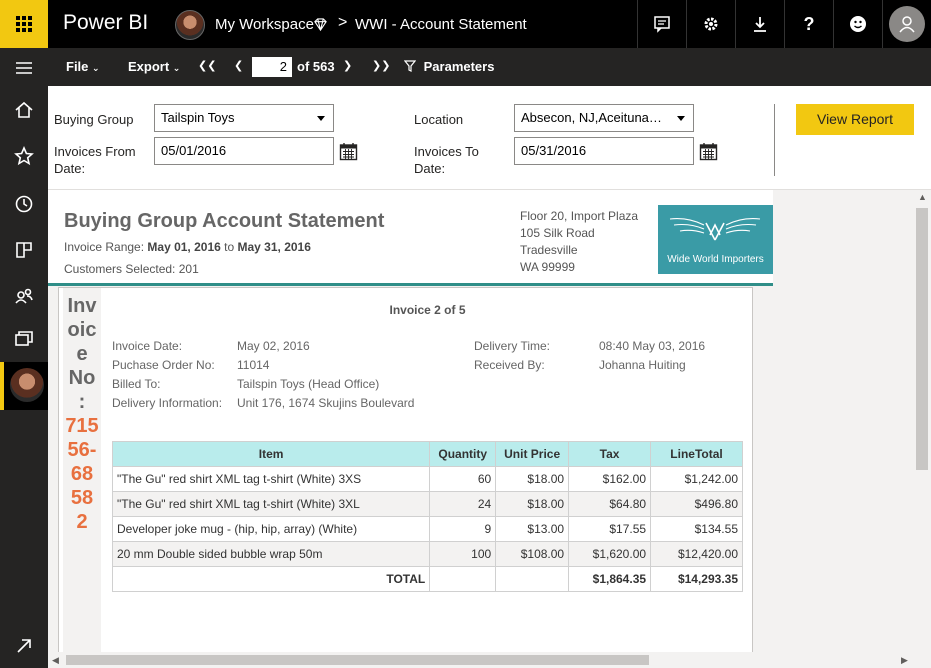 The width and height of the screenshot is (931, 668). I want to click on nav-expand, so click(24, 646).